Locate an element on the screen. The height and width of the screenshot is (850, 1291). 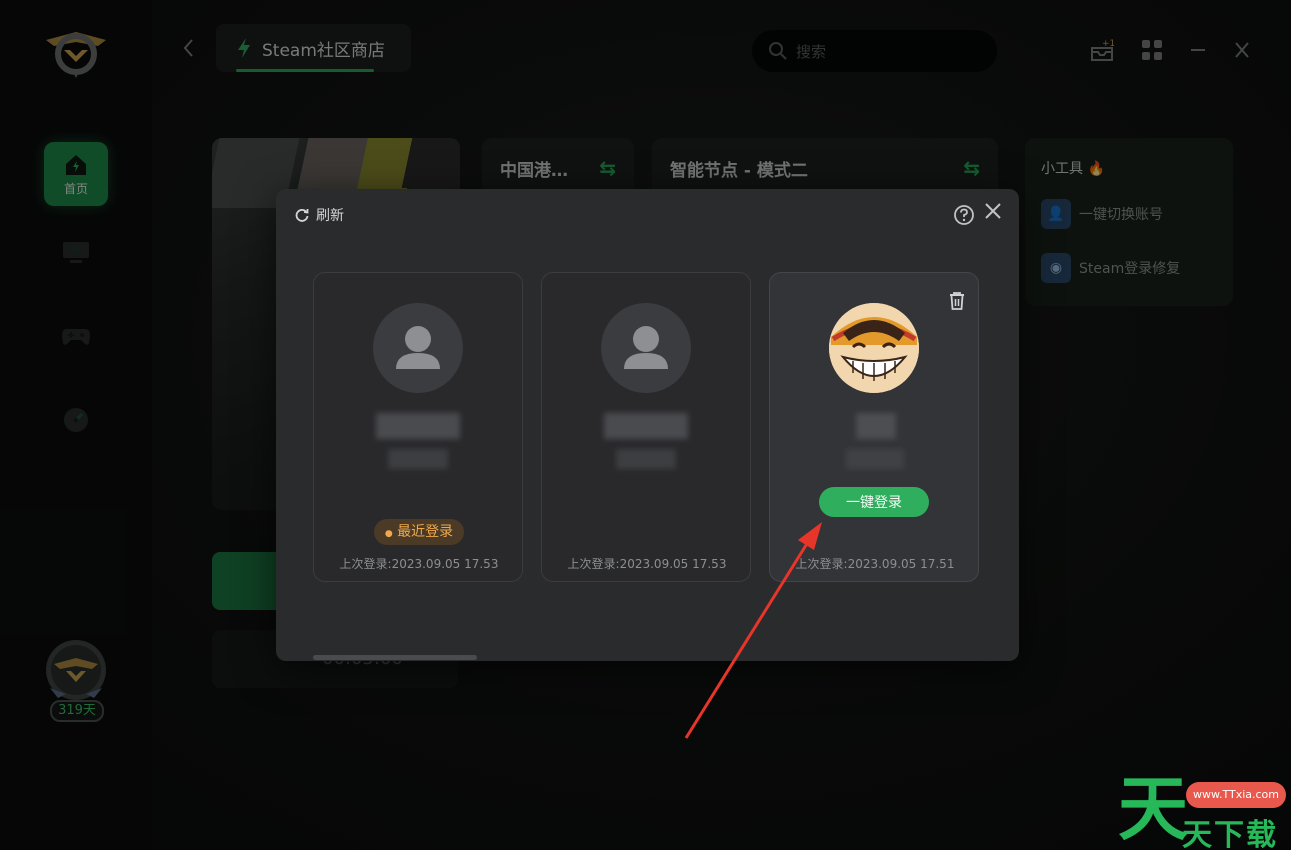
watermark-url: www.TTxia.com is located at coordinates (1236, 795).